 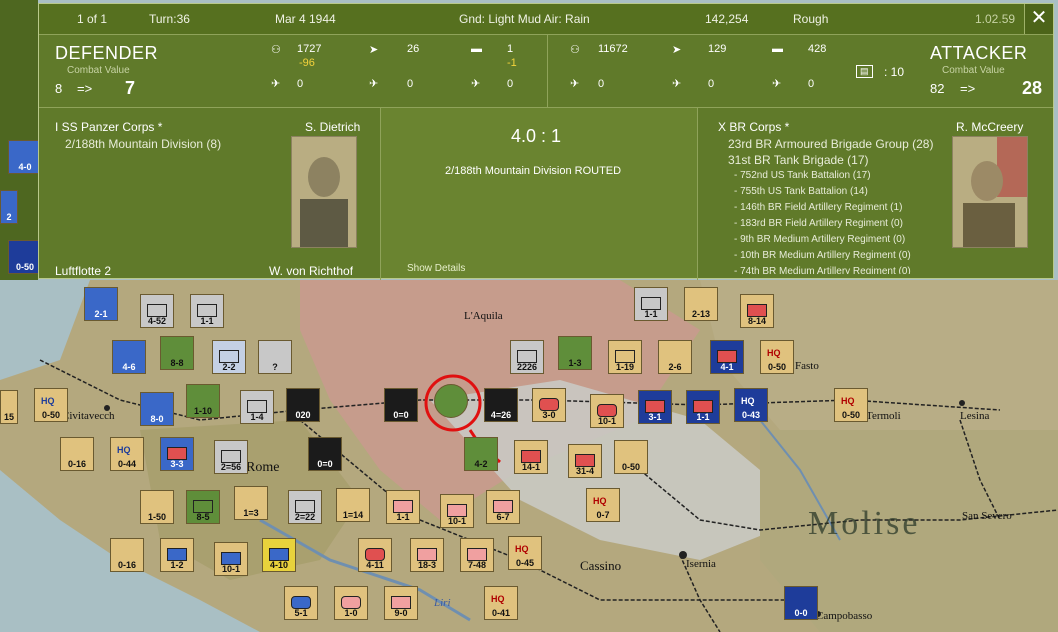 I want to click on turn-label: Turn:36, so click(x=169, y=19).